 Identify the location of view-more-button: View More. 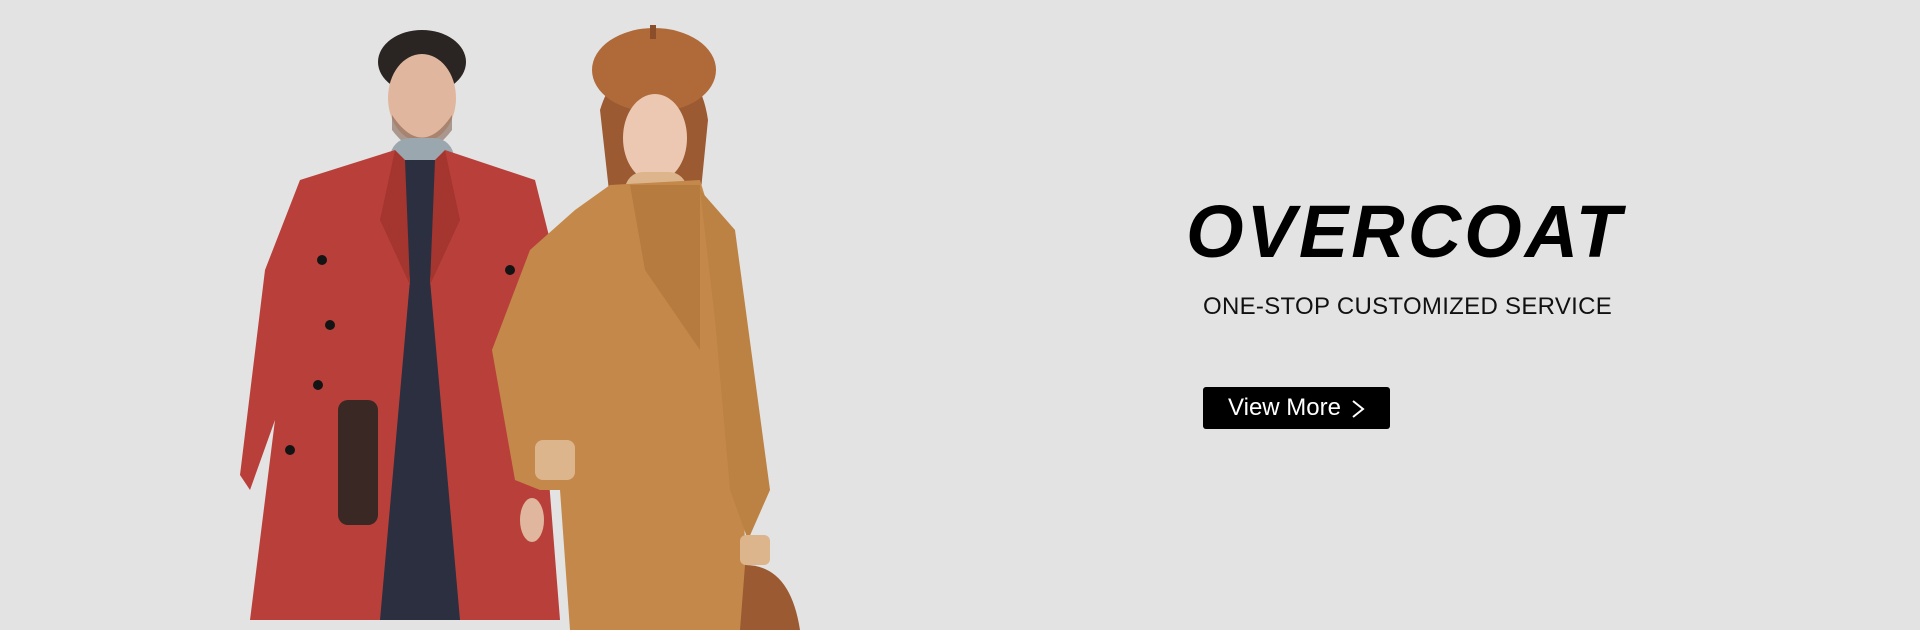
(1296, 408).